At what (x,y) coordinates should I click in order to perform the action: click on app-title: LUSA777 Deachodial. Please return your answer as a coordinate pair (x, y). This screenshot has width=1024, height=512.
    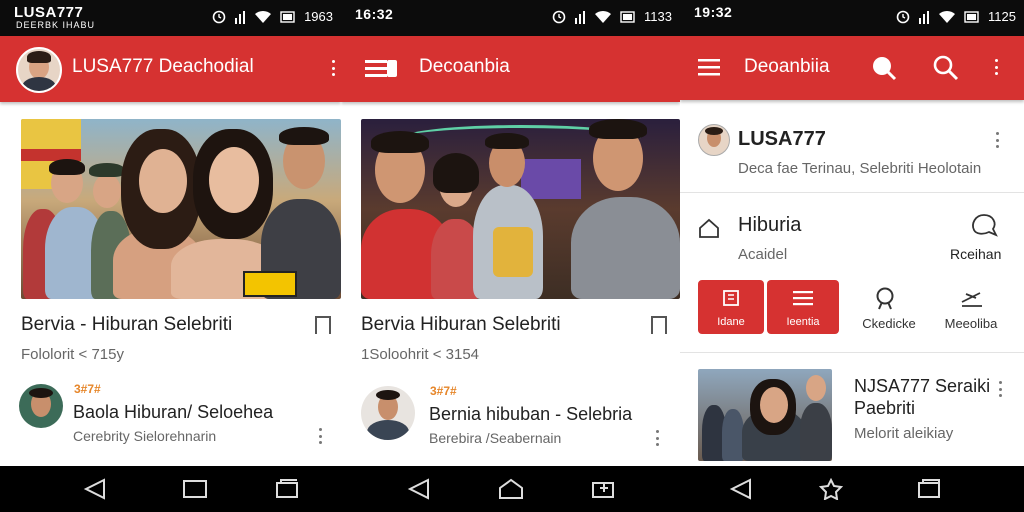
    Looking at the image, I should click on (163, 66).